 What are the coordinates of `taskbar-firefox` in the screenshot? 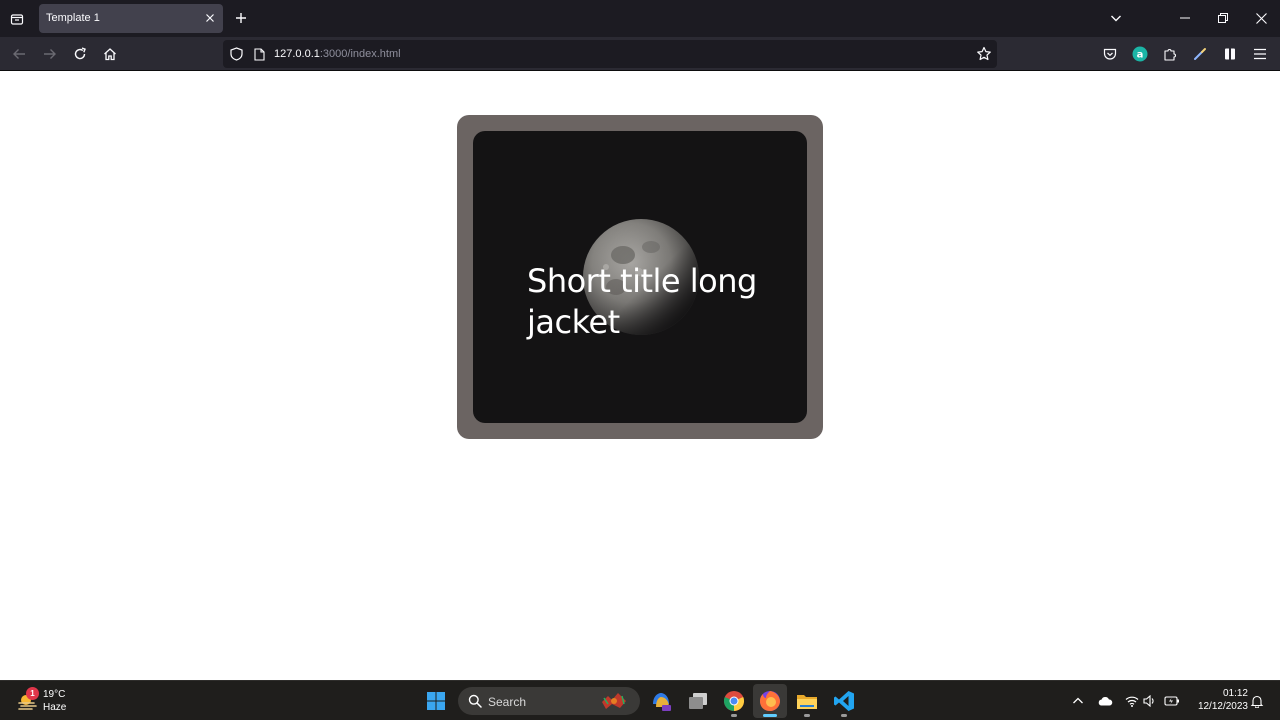 It's located at (770, 701).